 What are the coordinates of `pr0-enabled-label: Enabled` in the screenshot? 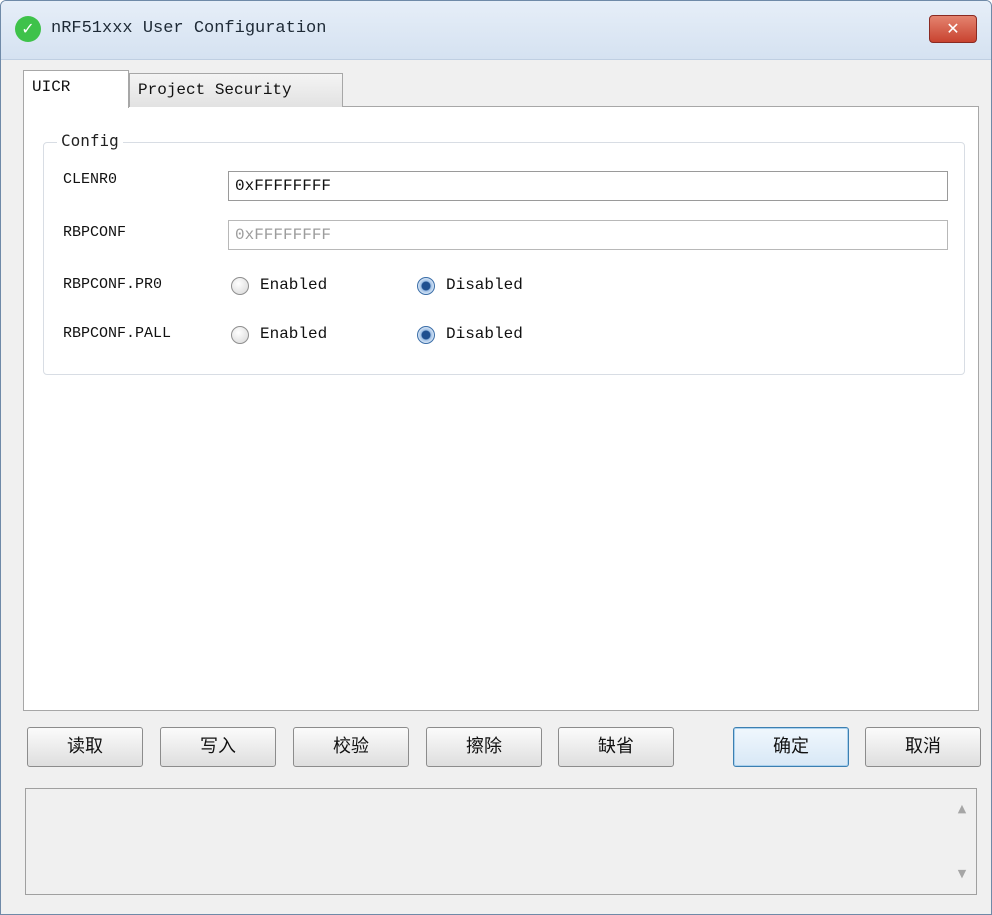 It's located at (293, 285).